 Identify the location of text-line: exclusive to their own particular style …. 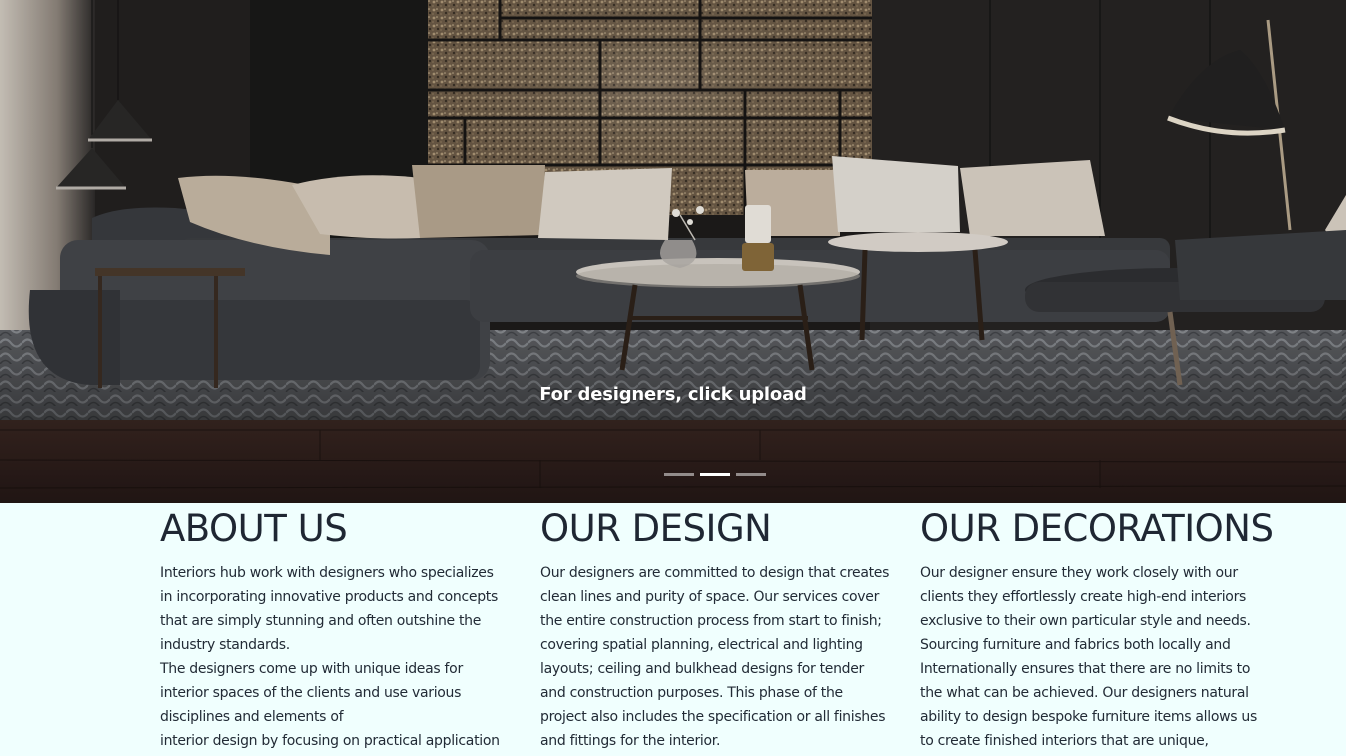
(1085, 621).